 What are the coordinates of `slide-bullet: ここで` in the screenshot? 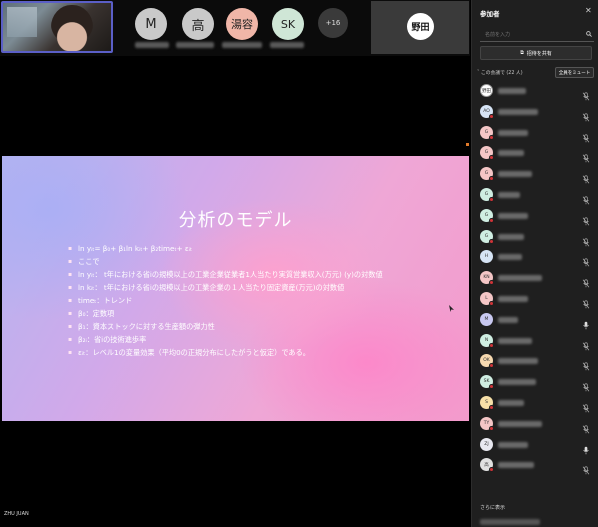 It's located at (233, 261).